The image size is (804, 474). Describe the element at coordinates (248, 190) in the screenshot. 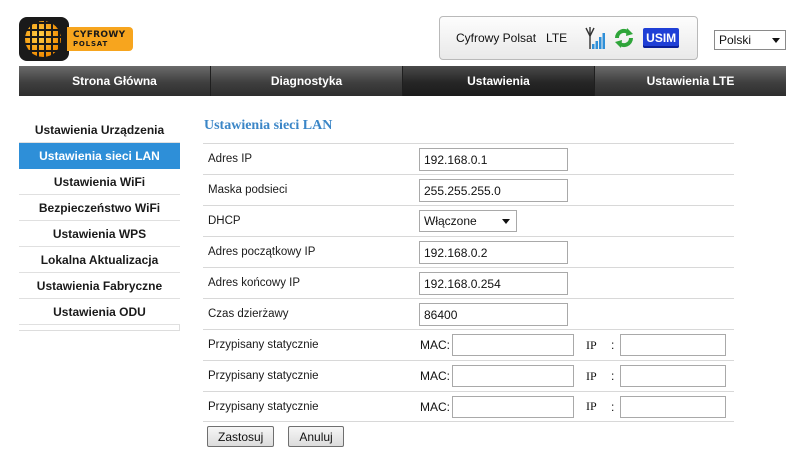

I see `subnet-mask-label: Maska podsieci` at that location.